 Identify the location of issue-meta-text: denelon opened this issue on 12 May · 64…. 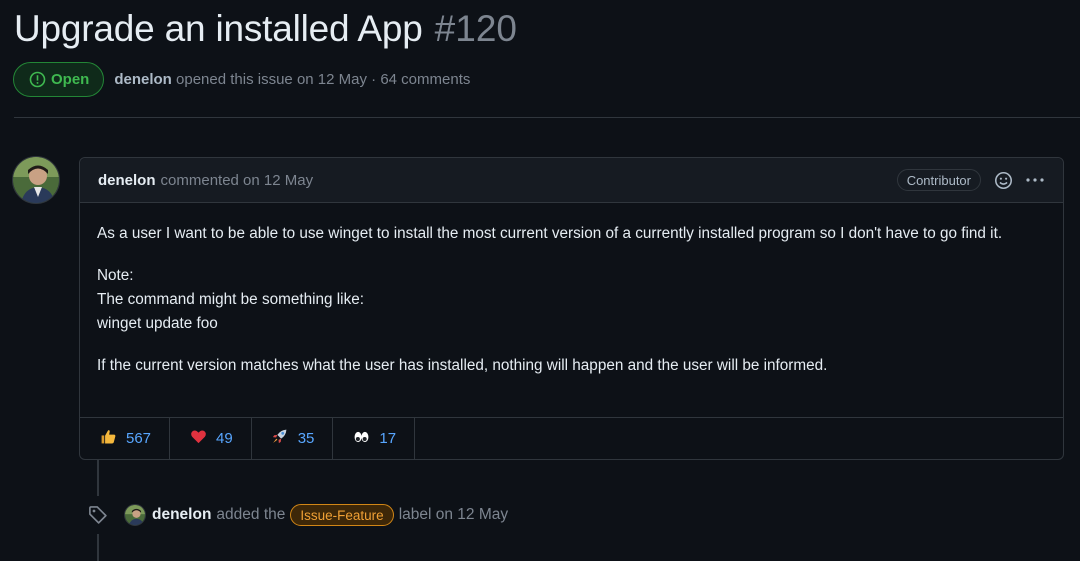
(292, 79).